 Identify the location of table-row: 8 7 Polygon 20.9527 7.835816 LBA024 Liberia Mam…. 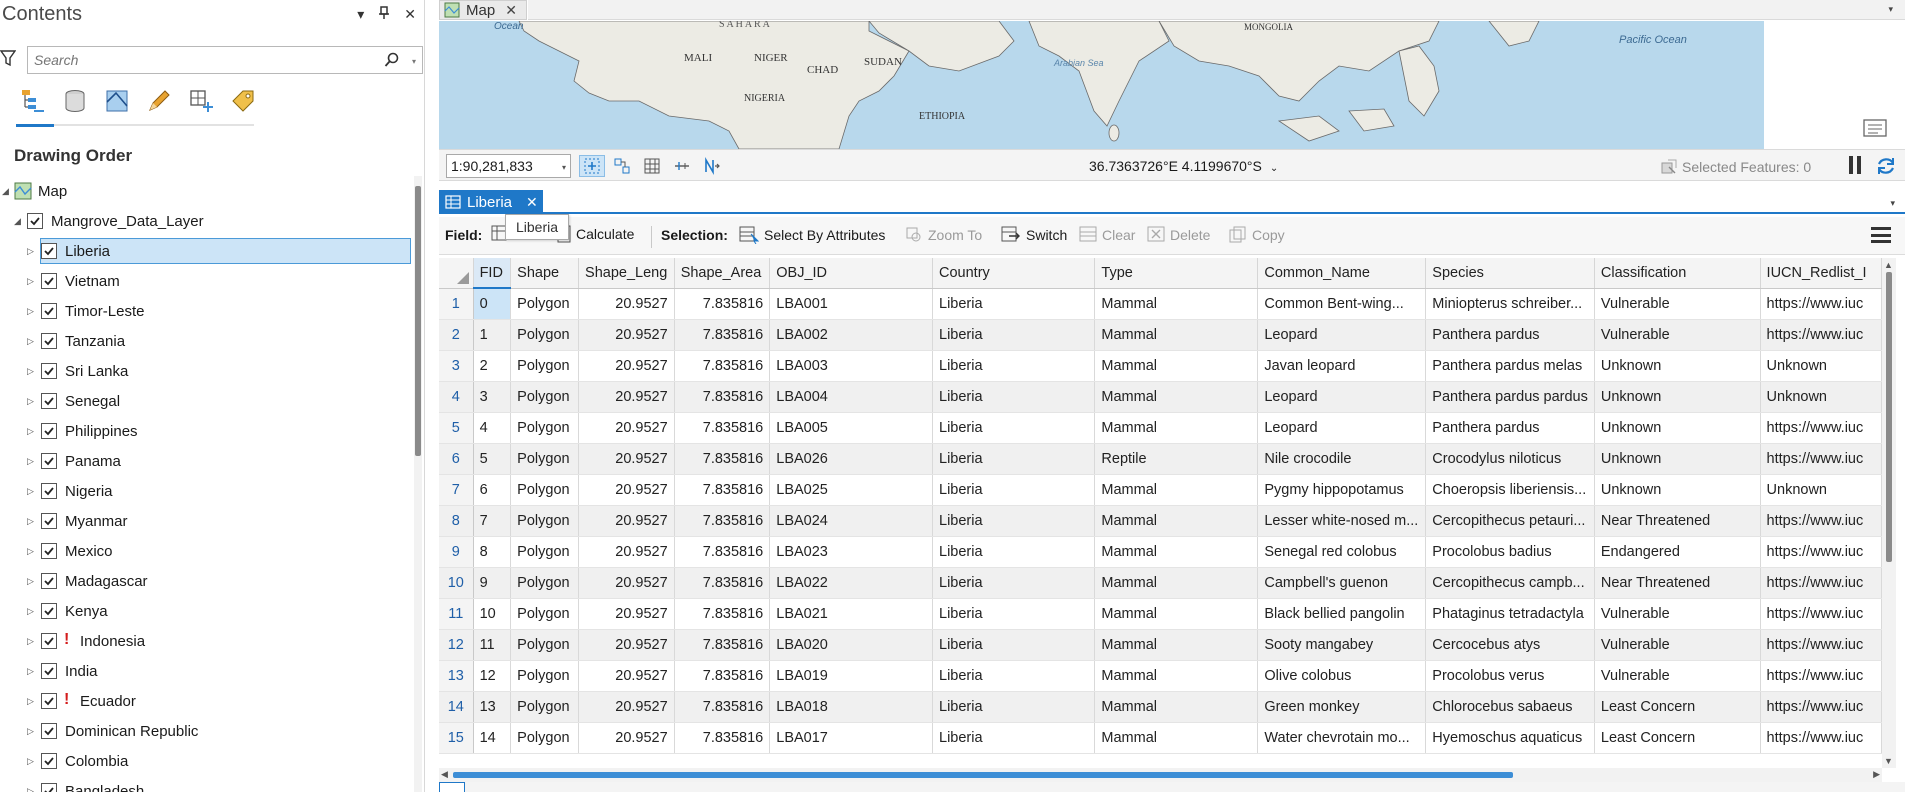
(1160, 521).